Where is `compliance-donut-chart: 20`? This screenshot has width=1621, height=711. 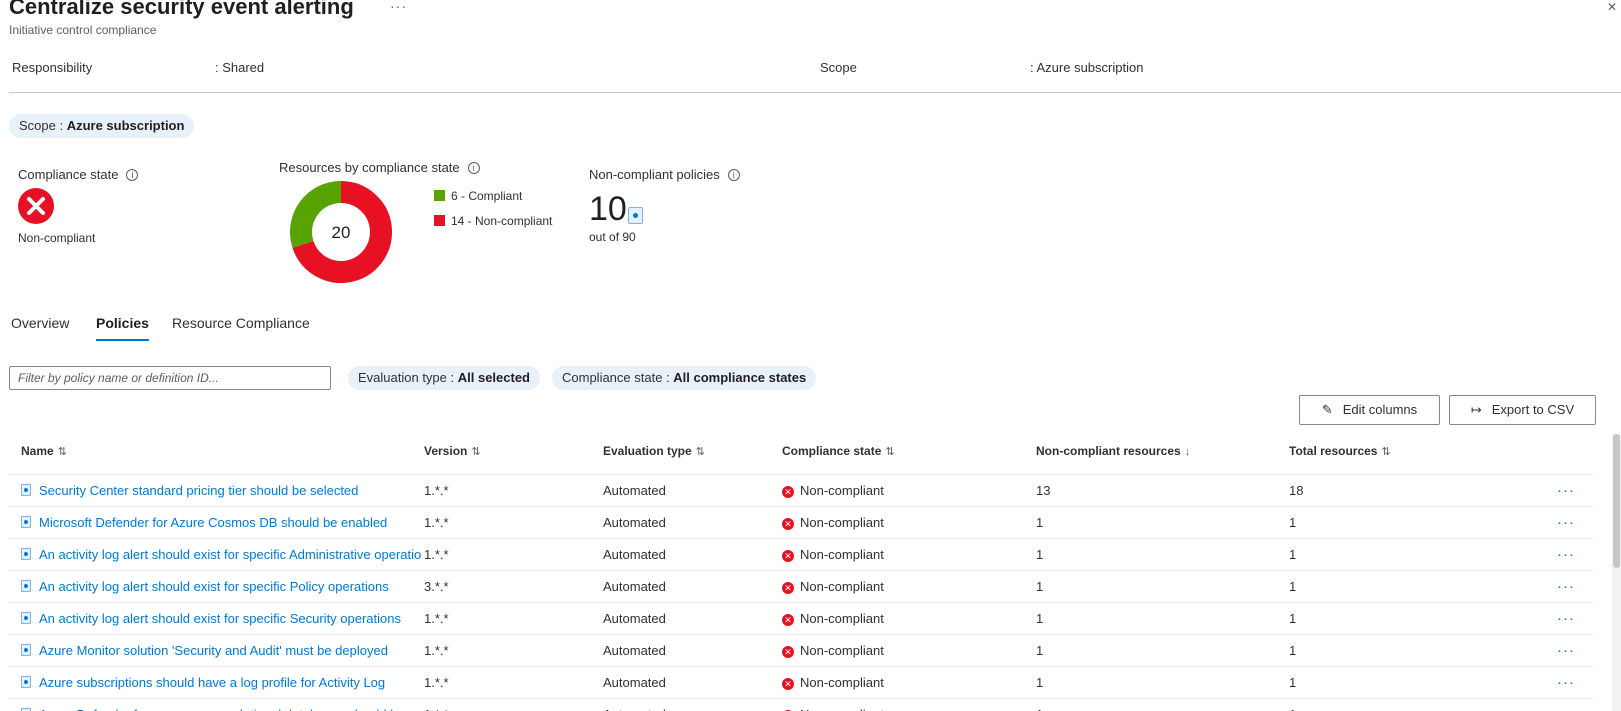
compliance-donut-chart: 20 is located at coordinates (341, 232).